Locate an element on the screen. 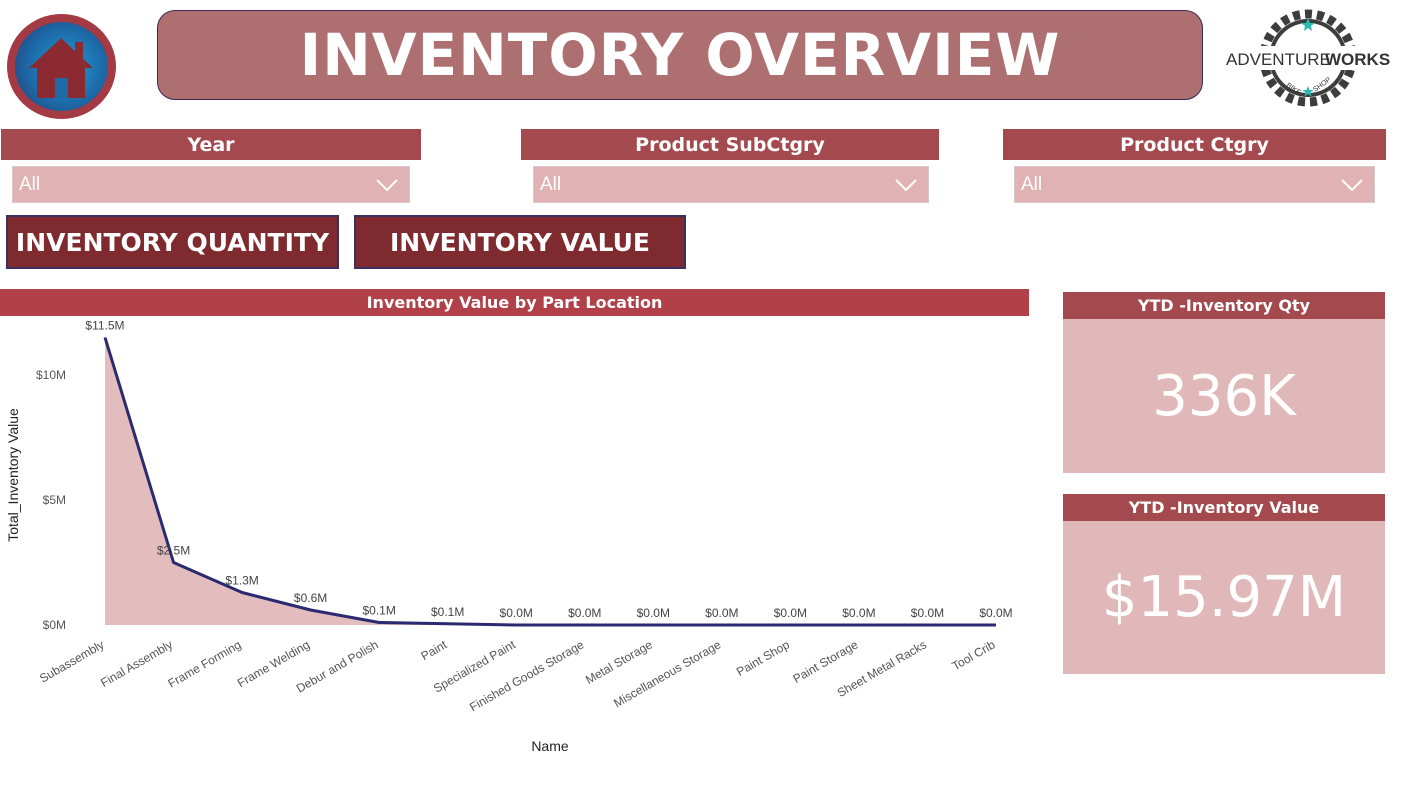 The image size is (1402, 790). data-label: $1.3M is located at coordinates (241, 581).